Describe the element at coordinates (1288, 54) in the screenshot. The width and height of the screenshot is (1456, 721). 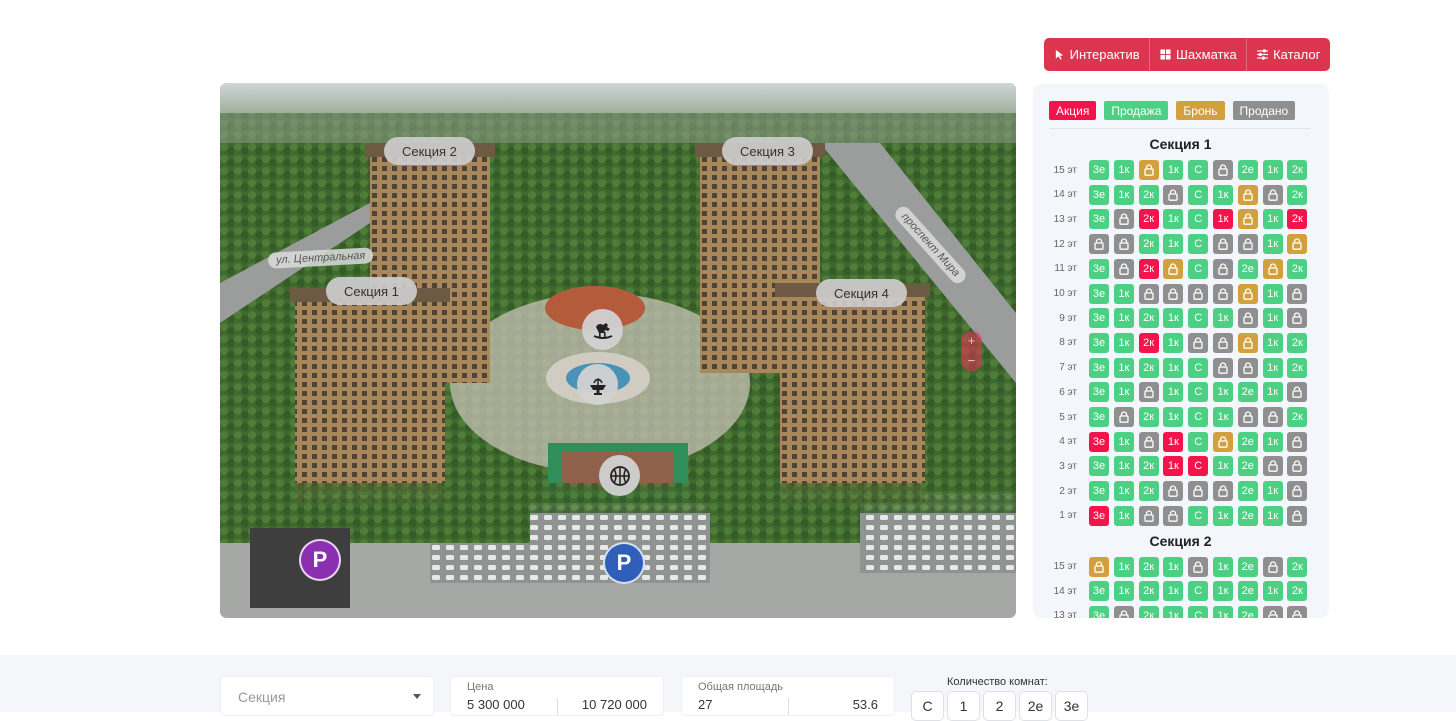
I see `view-catalog-button: Каталог` at that location.